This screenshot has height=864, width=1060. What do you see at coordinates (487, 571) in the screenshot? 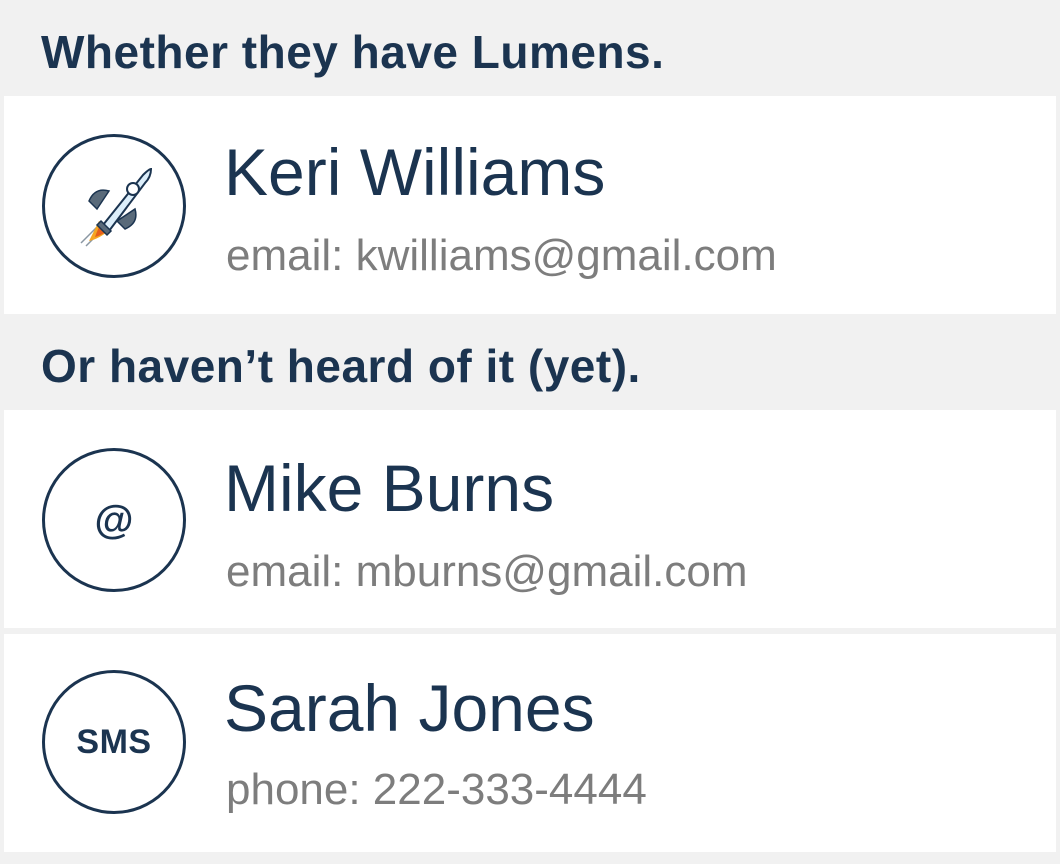
I see `contact-email: email: mburns@gmail.com` at bounding box center [487, 571].